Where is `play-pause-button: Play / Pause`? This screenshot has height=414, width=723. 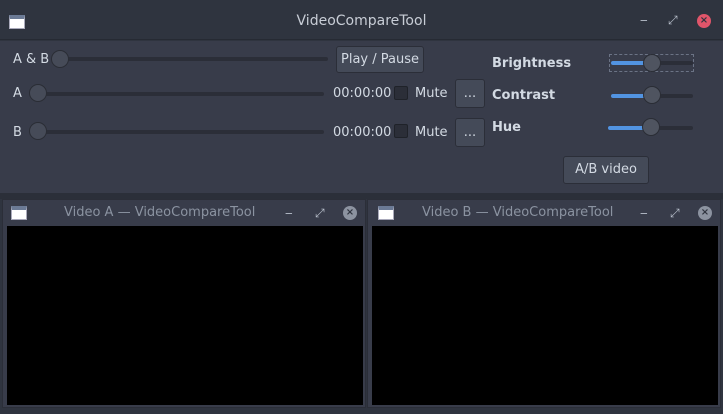
play-pause-button: Play / Pause is located at coordinates (380, 59).